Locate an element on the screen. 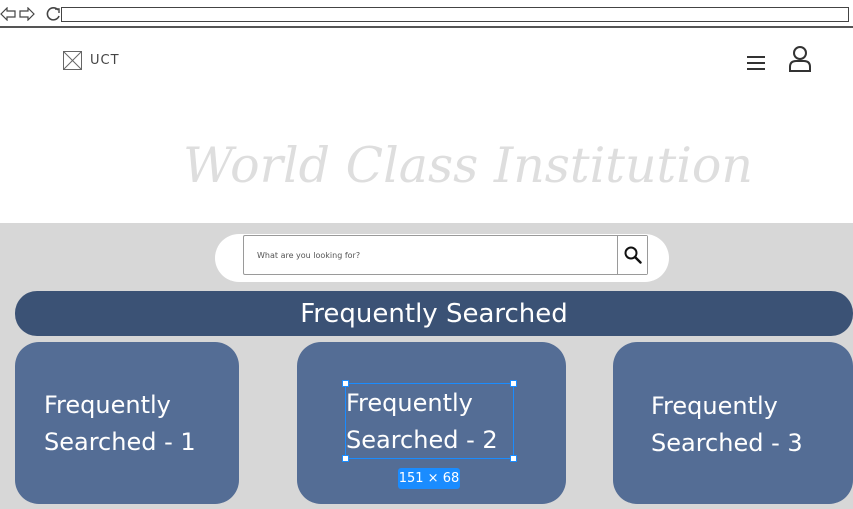  selection-box is located at coordinates (429, 421).